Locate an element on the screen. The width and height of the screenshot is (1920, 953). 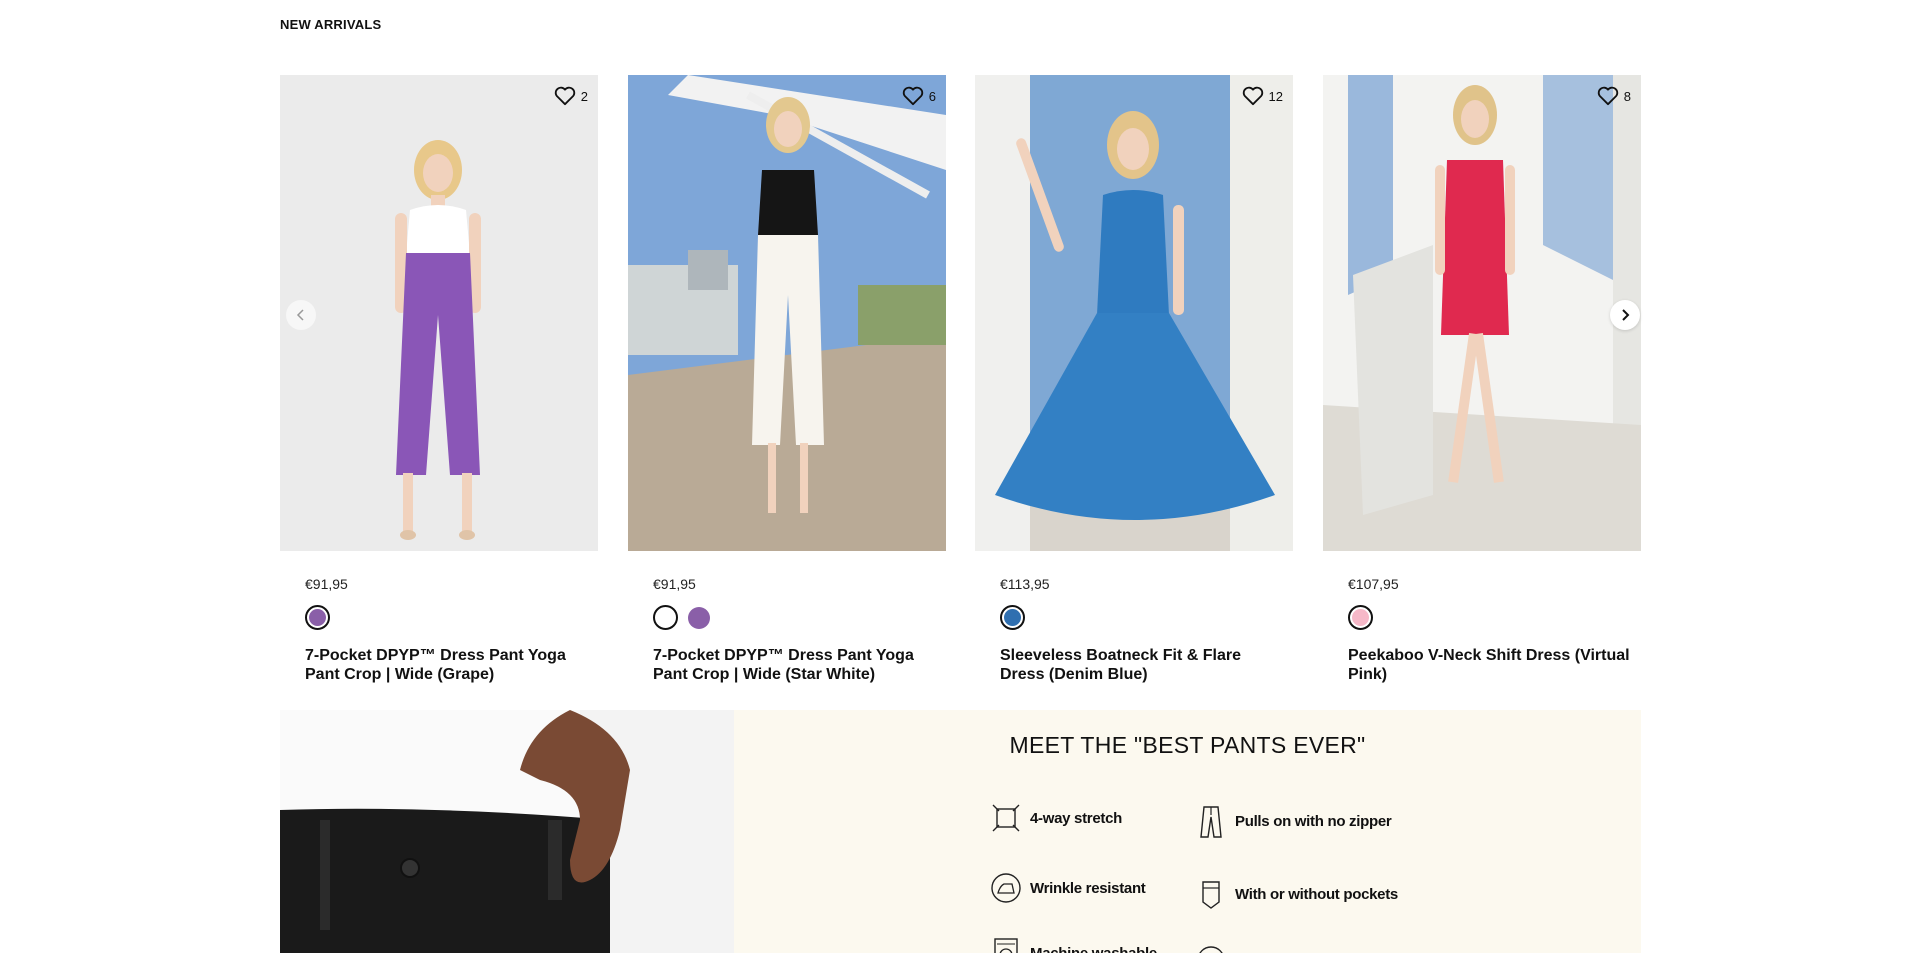
product-image: 6 is located at coordinates (787, 313).